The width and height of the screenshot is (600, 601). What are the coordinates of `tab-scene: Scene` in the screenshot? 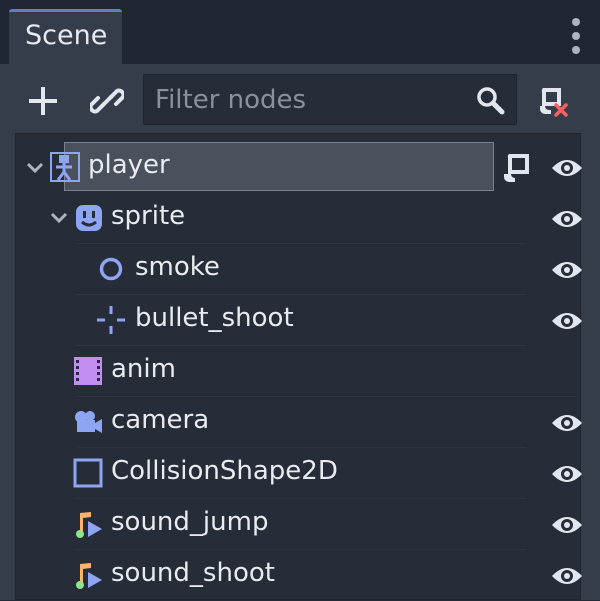 It's located at (65, 37).